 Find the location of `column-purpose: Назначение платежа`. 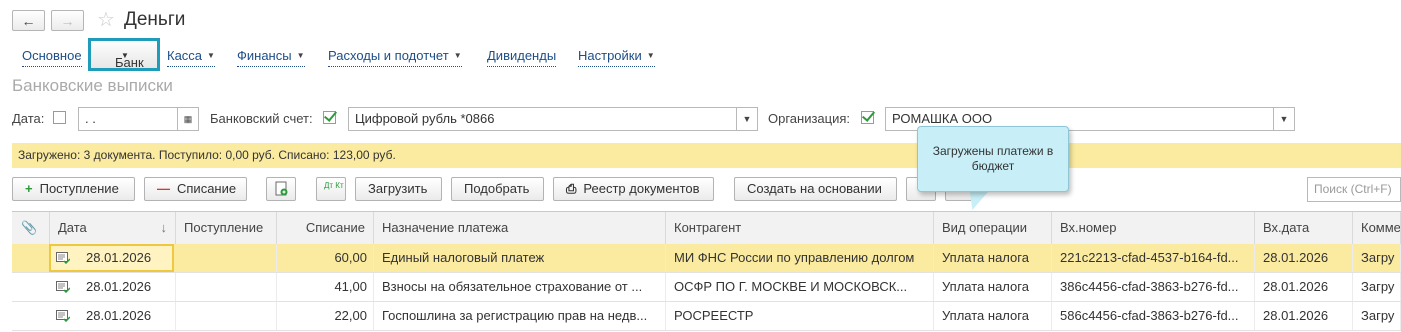

column-purpose: Назначение платежа is located at coordinates (520, 228).